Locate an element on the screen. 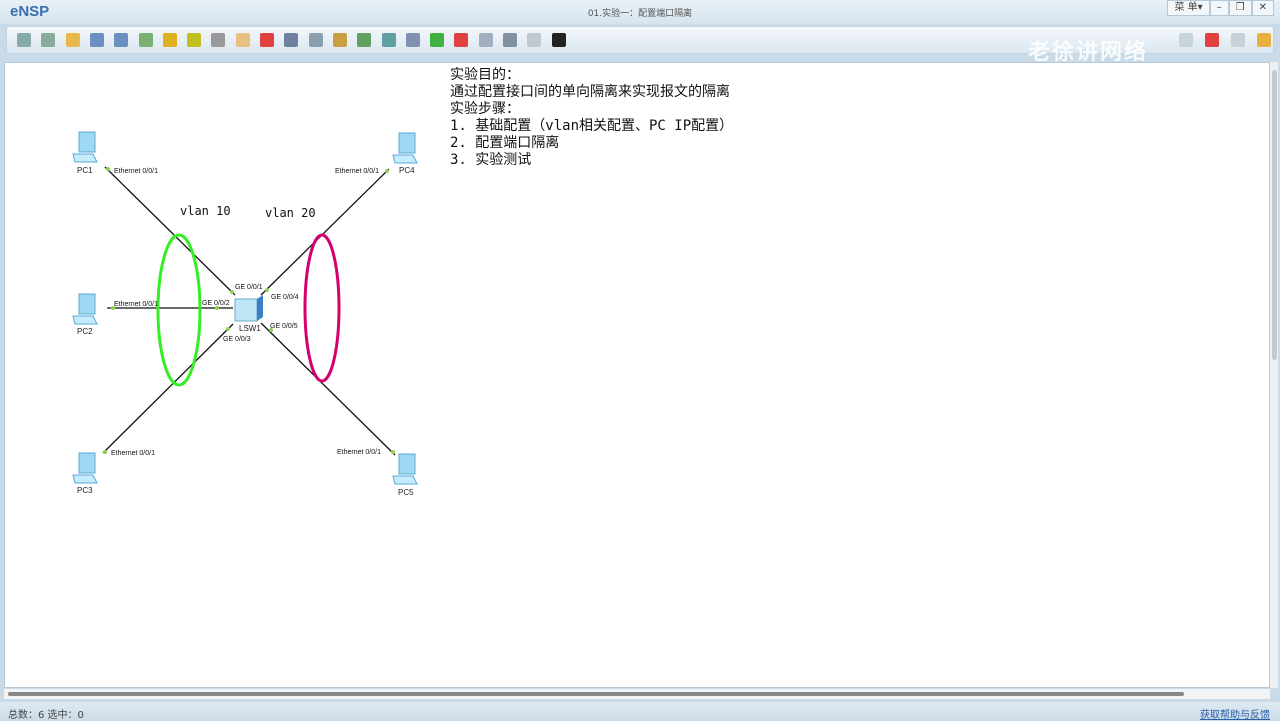 The image size is (1280, 721). huawei-icon is located at coordinates (1212, 40).